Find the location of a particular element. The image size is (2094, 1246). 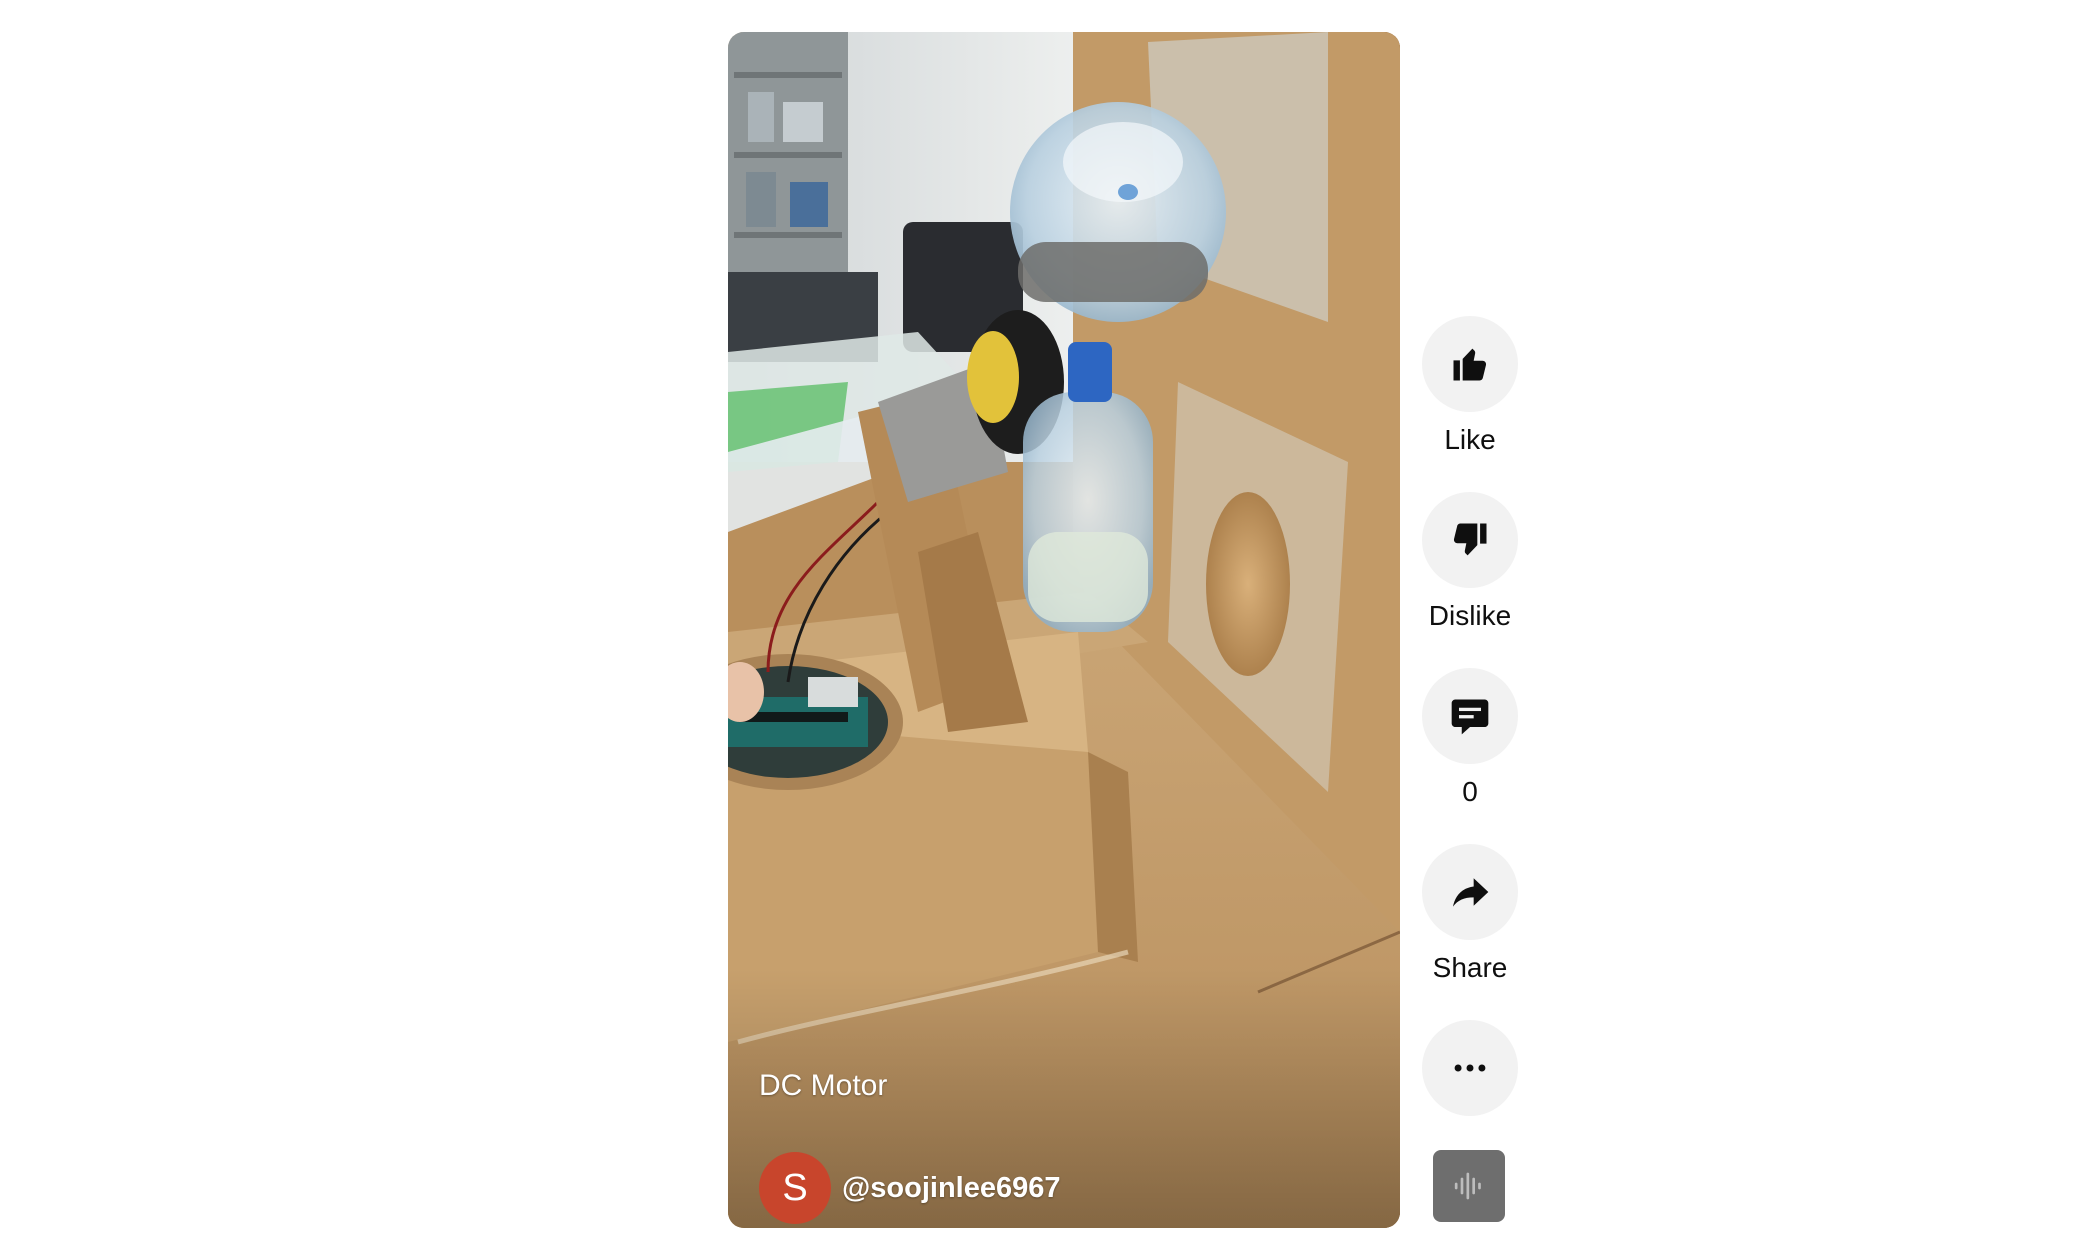

like-button is located at coordinates (1470, 364).